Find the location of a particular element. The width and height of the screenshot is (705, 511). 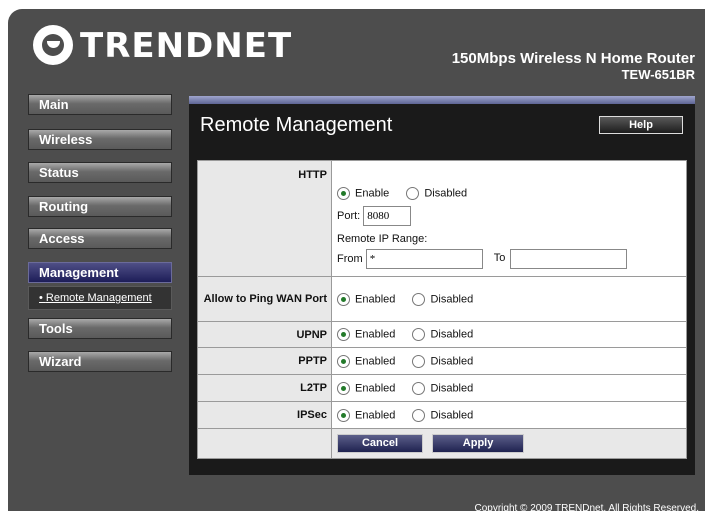

pptp-disabled-radio is located at coordinates (419, 361).